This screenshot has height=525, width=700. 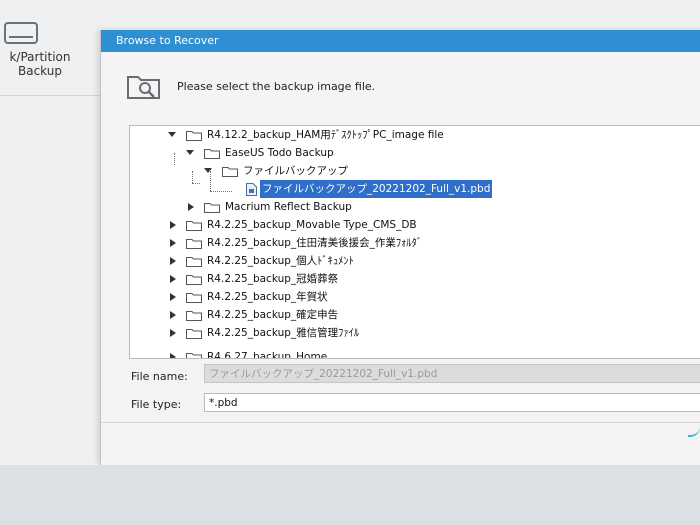 I want to click on tree-item-label: ファイルバックアップ, so click(x=295, y=171).